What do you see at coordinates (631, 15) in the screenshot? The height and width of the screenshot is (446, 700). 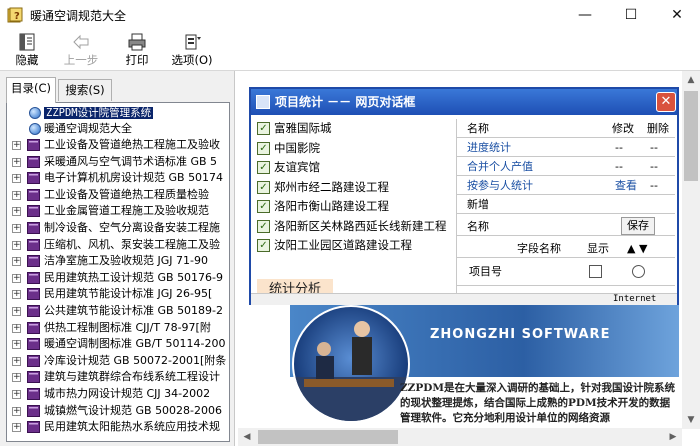 I see `maximize-button: ☐` at bounding box center [631, 15].